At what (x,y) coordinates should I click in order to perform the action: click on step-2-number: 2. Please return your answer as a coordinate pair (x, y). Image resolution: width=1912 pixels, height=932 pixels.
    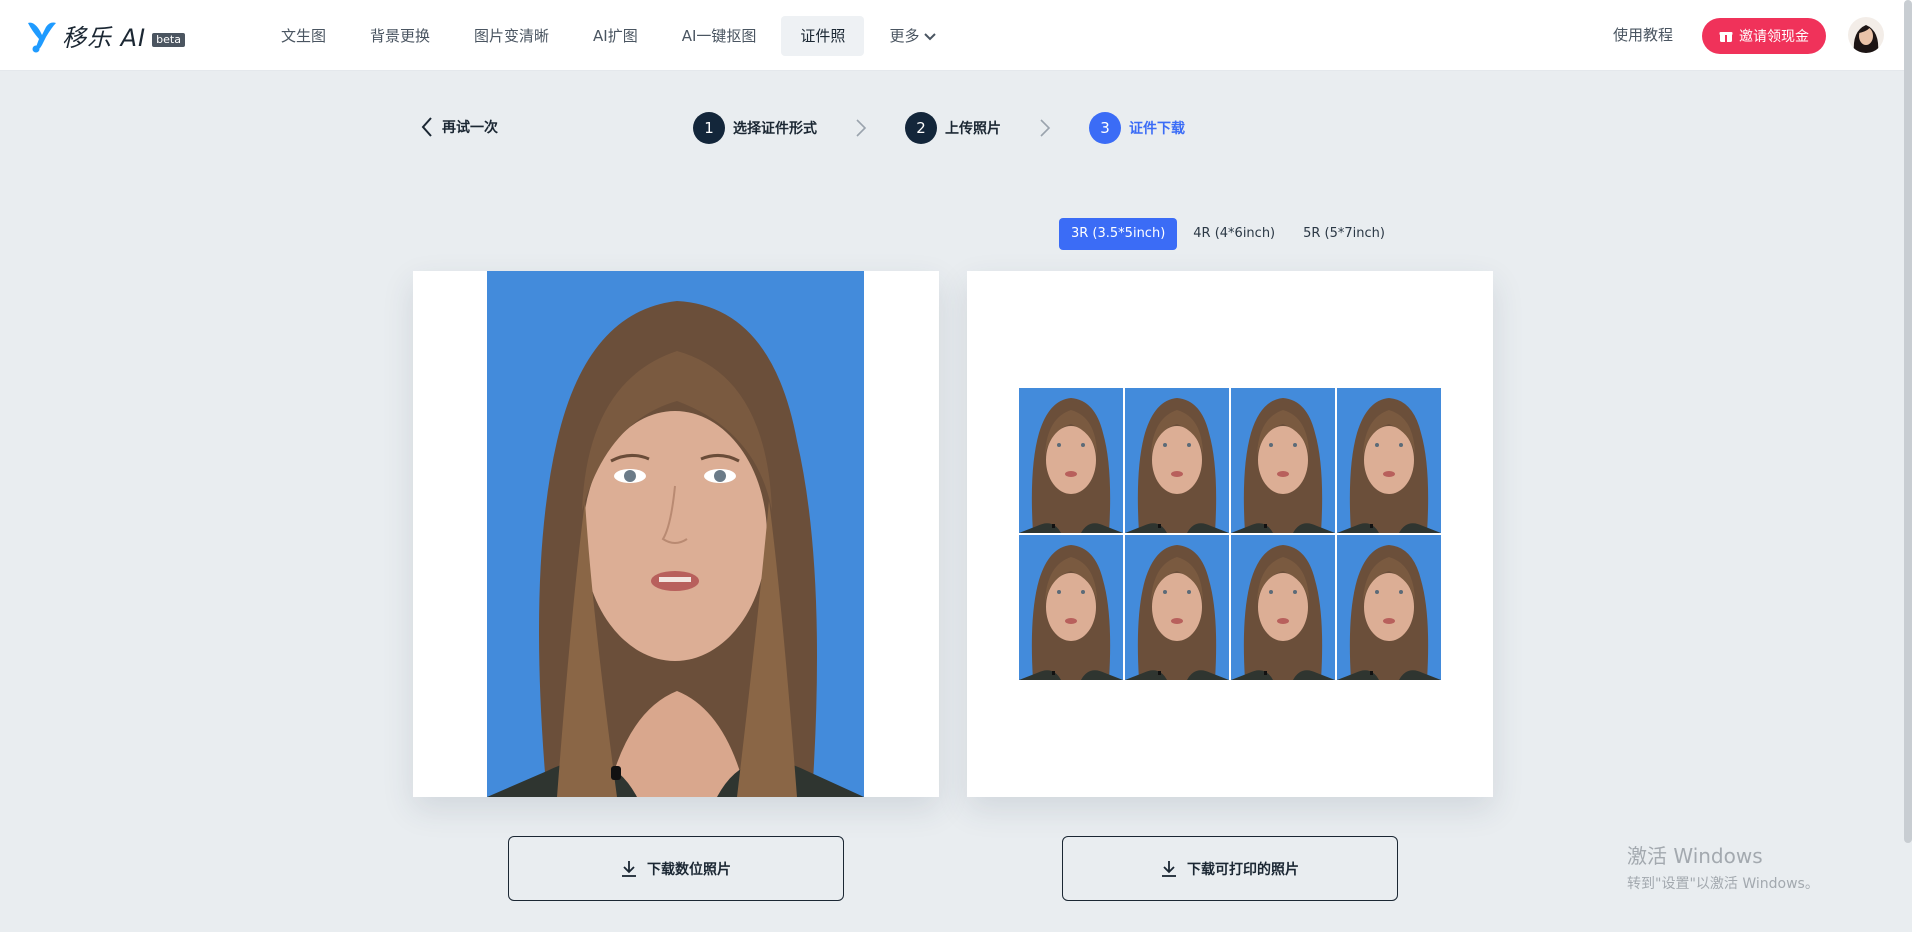
    Looking at the image, I should click on (921, 128).